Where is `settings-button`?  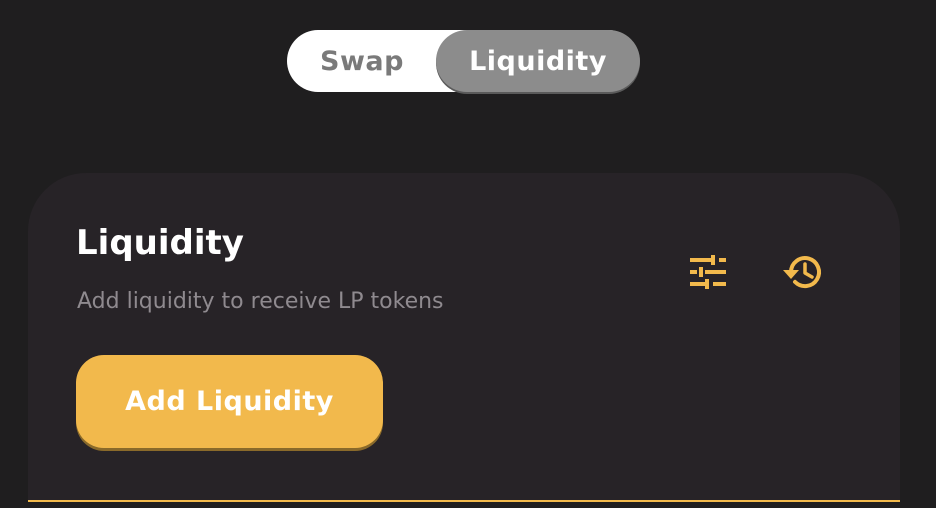 settings-button is located at coordinates (708, 272).